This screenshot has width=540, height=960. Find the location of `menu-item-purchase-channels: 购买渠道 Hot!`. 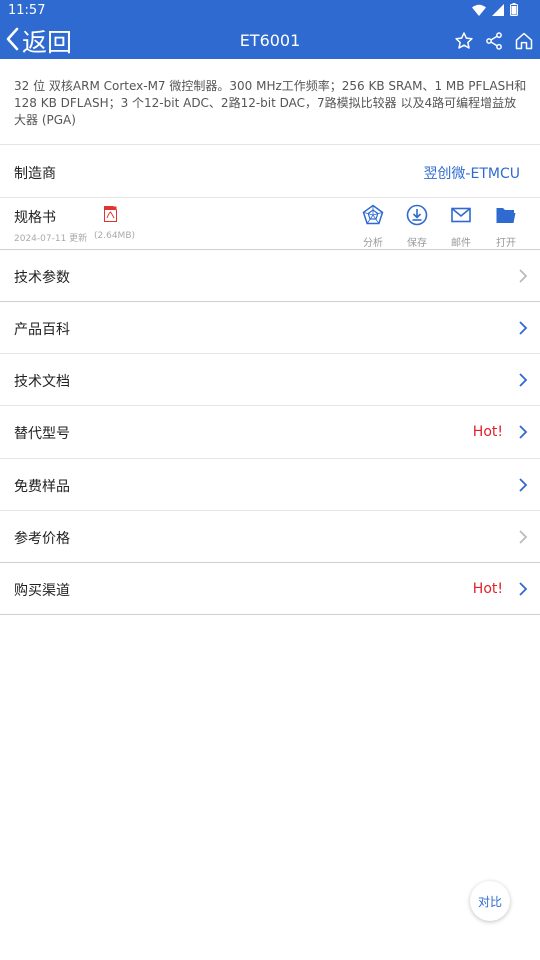

menu-item-purchase-channels: 购买渠道 Hot! is located at coordinates (270, 589).